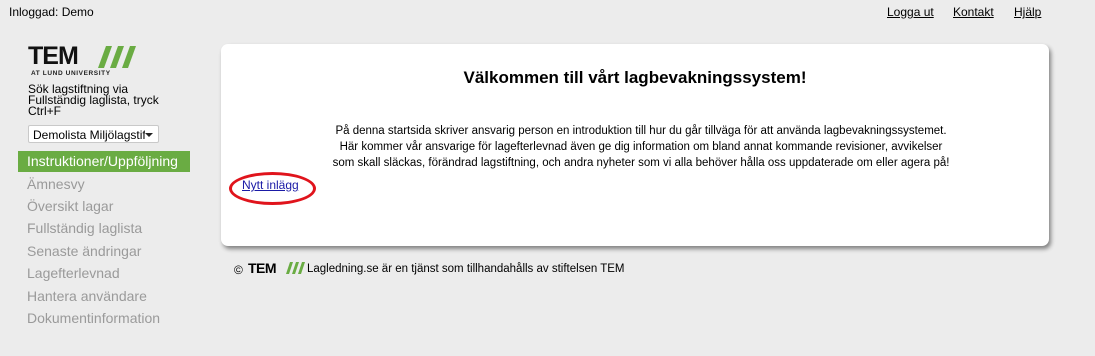  Describe the element at coordinates (547, 13) in the screenshot. I see `top-nav: Logga ut Kontakt Hjälp` at that location.